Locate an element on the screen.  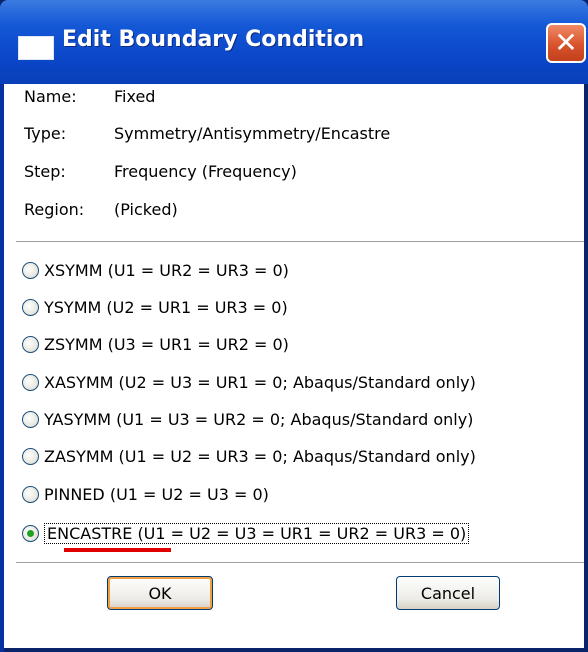
region-row: Region: (Picked) is located at coordinates (101, 209).